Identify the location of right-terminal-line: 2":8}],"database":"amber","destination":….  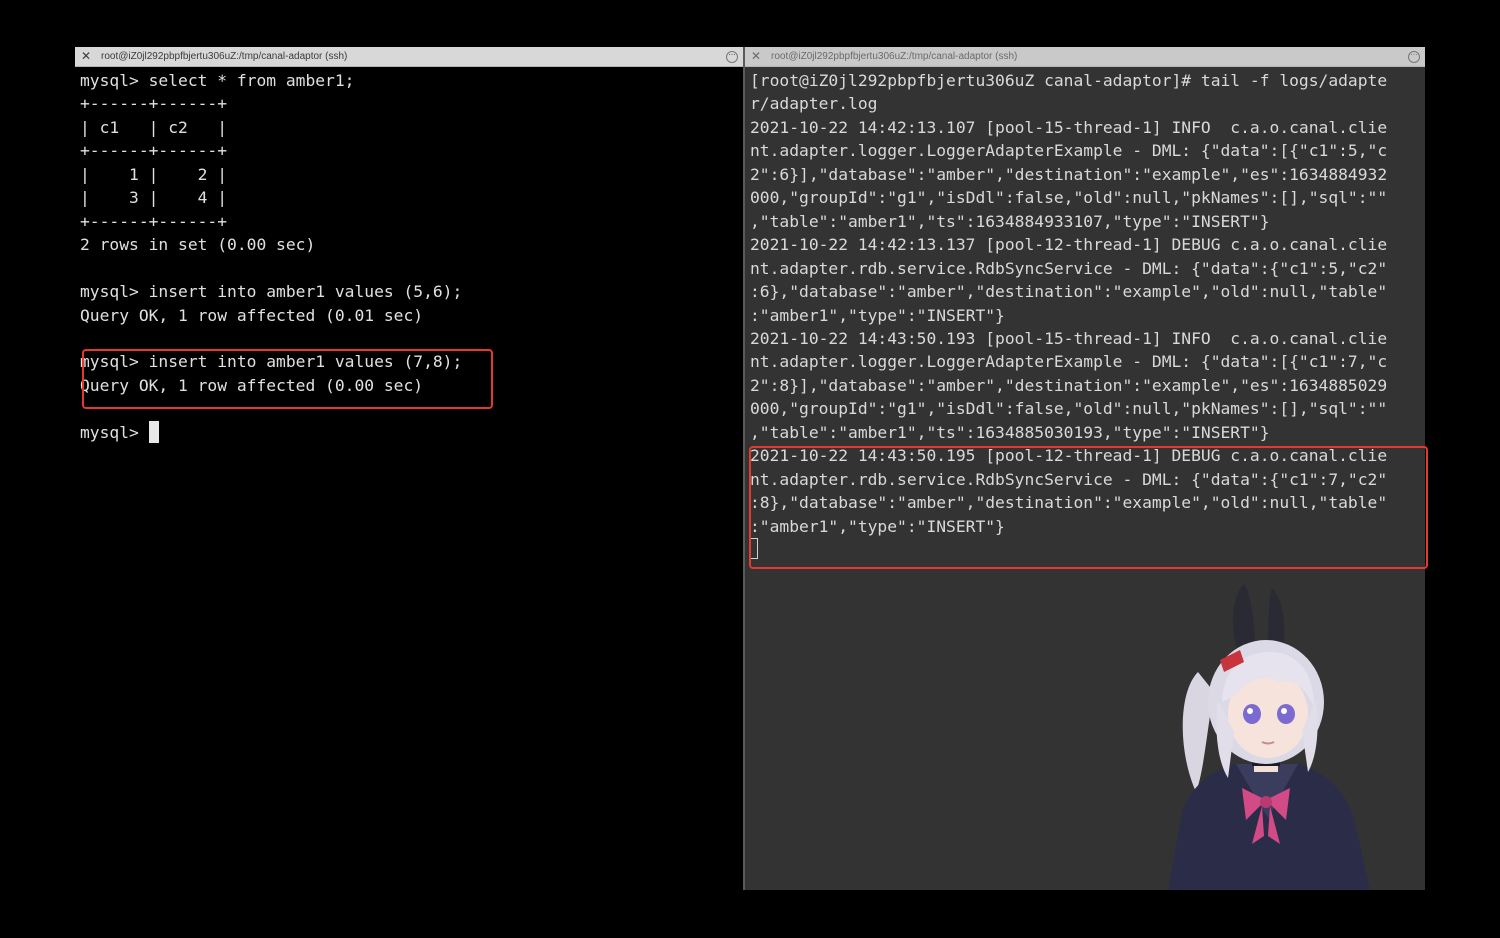
(1069, 385).